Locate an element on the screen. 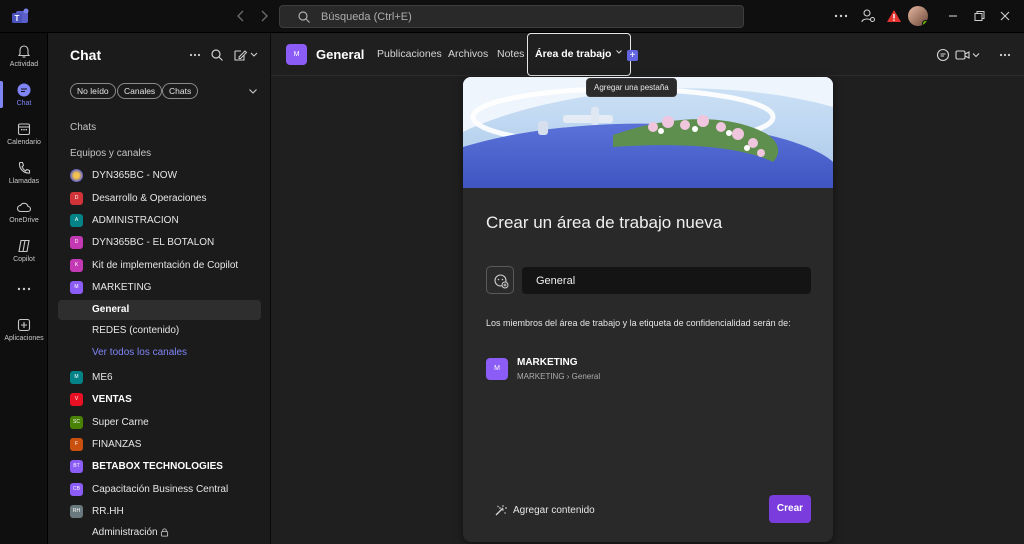  team-channel-path: MARKETING › General is located at coordinates (559, 376).